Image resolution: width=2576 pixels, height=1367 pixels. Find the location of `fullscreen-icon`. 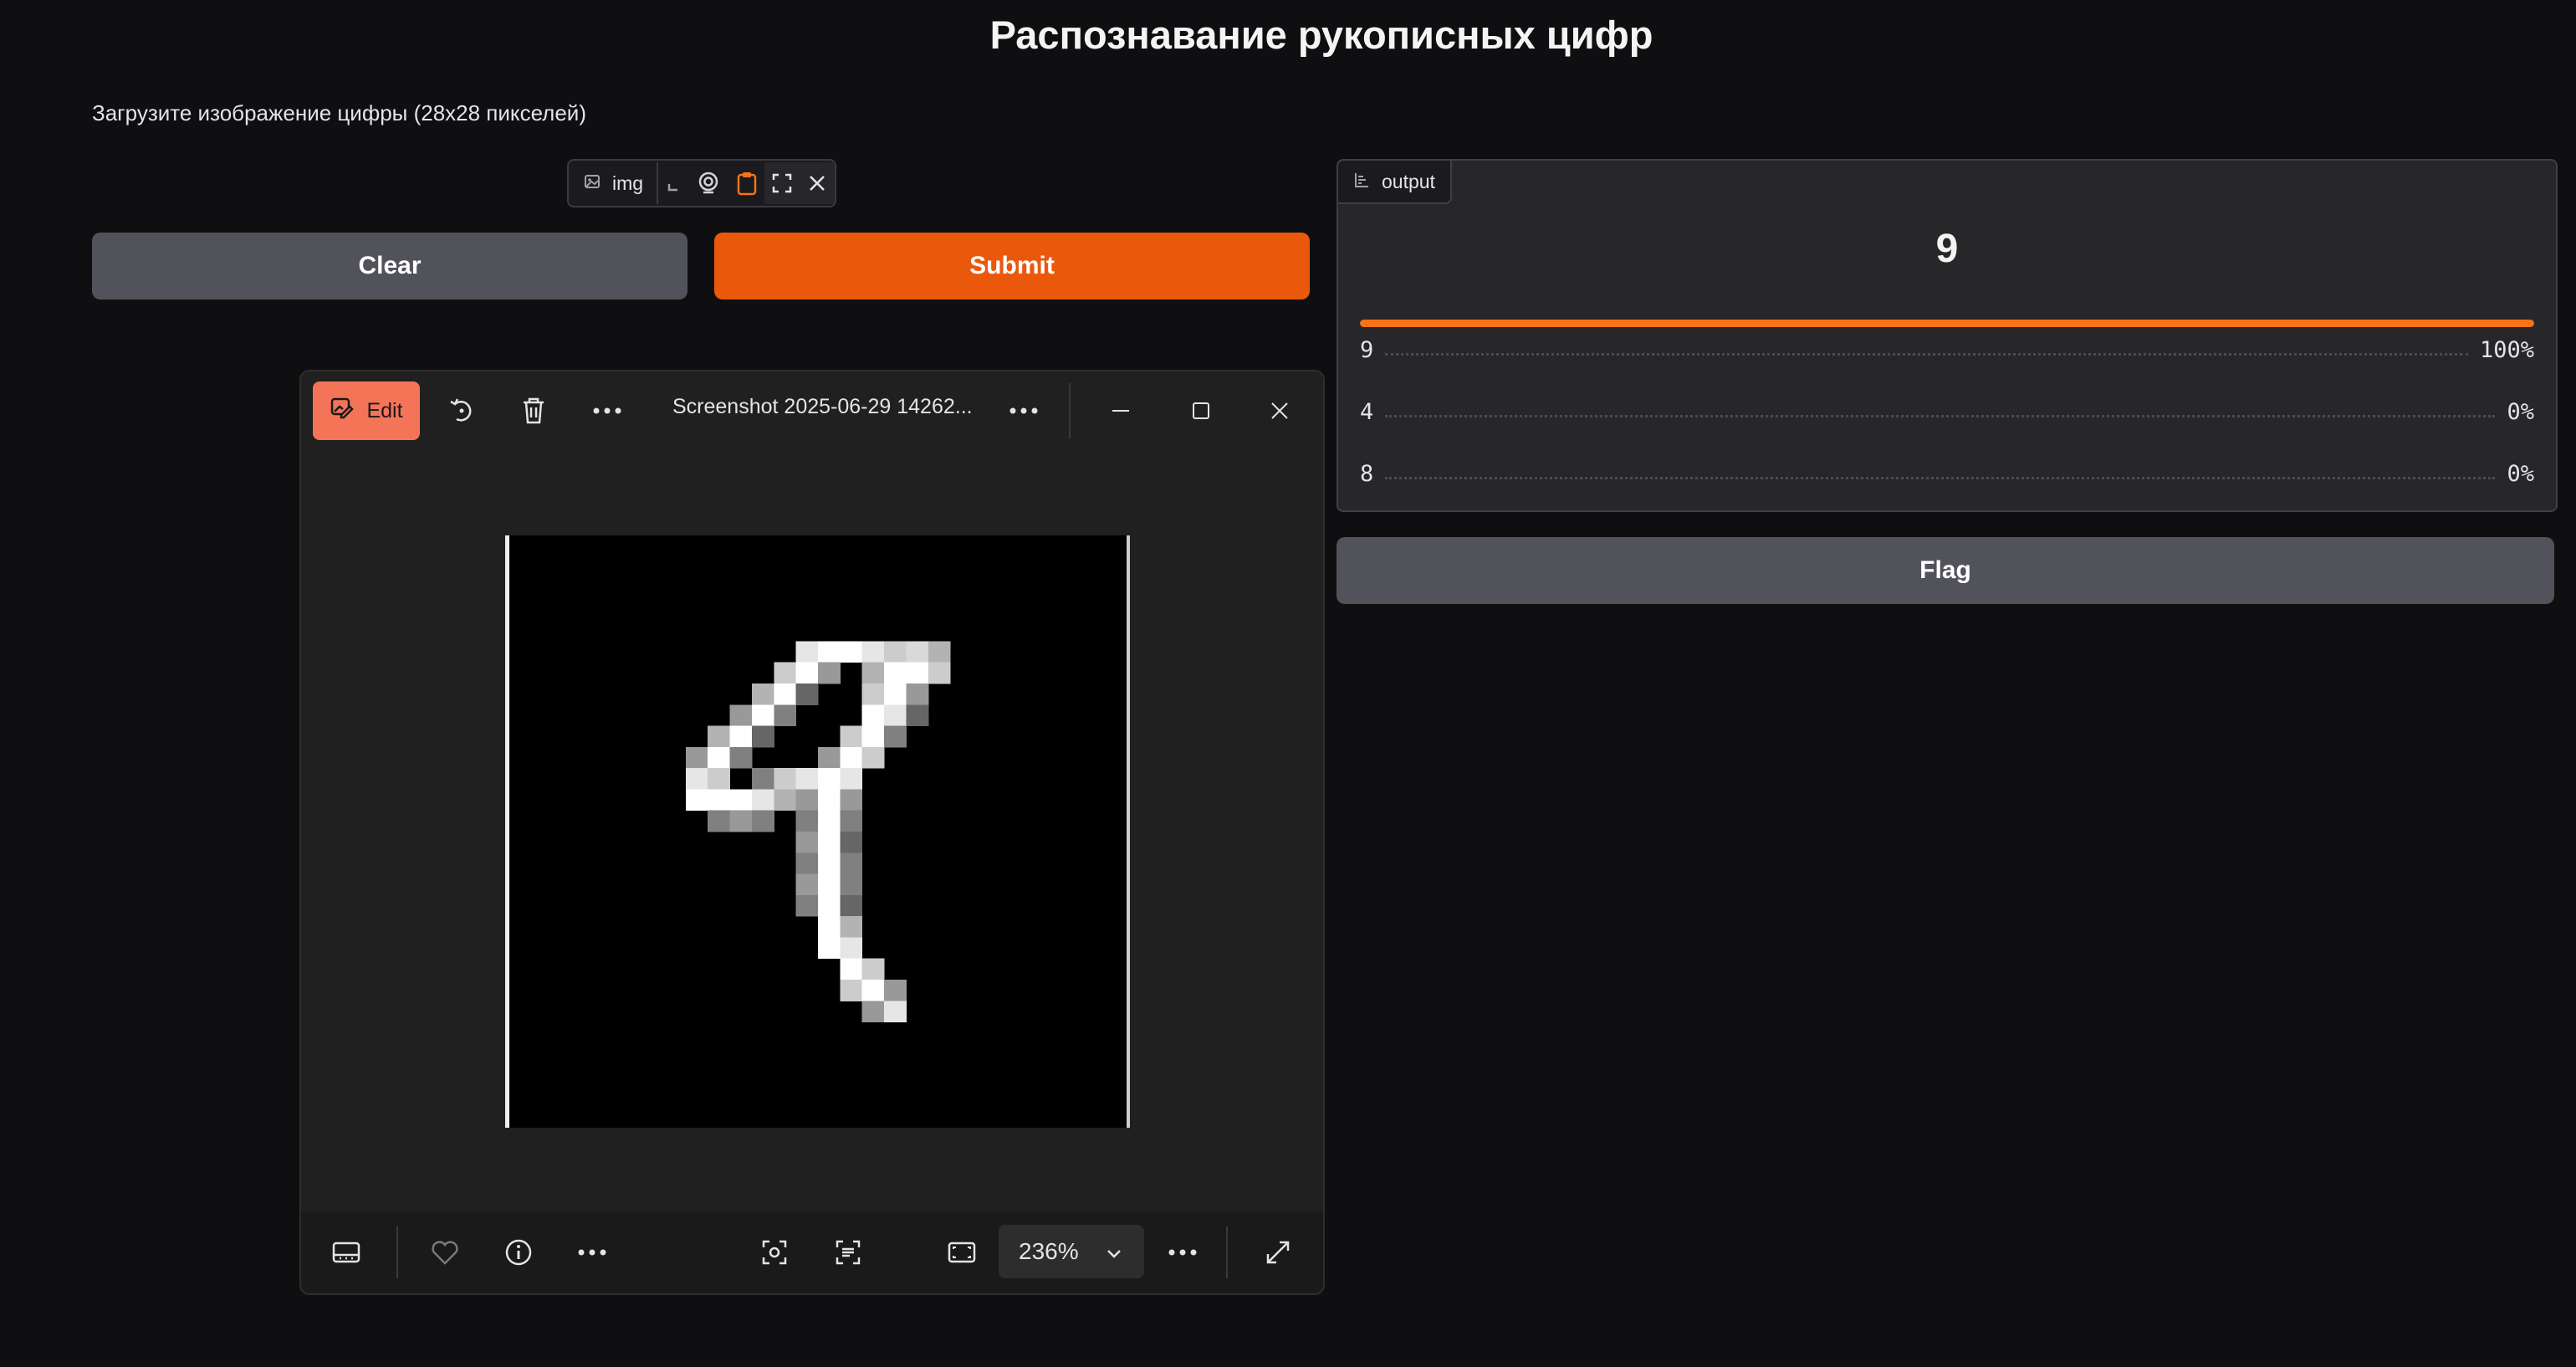

fullscreen-icon is located at coordinates (782, 183).